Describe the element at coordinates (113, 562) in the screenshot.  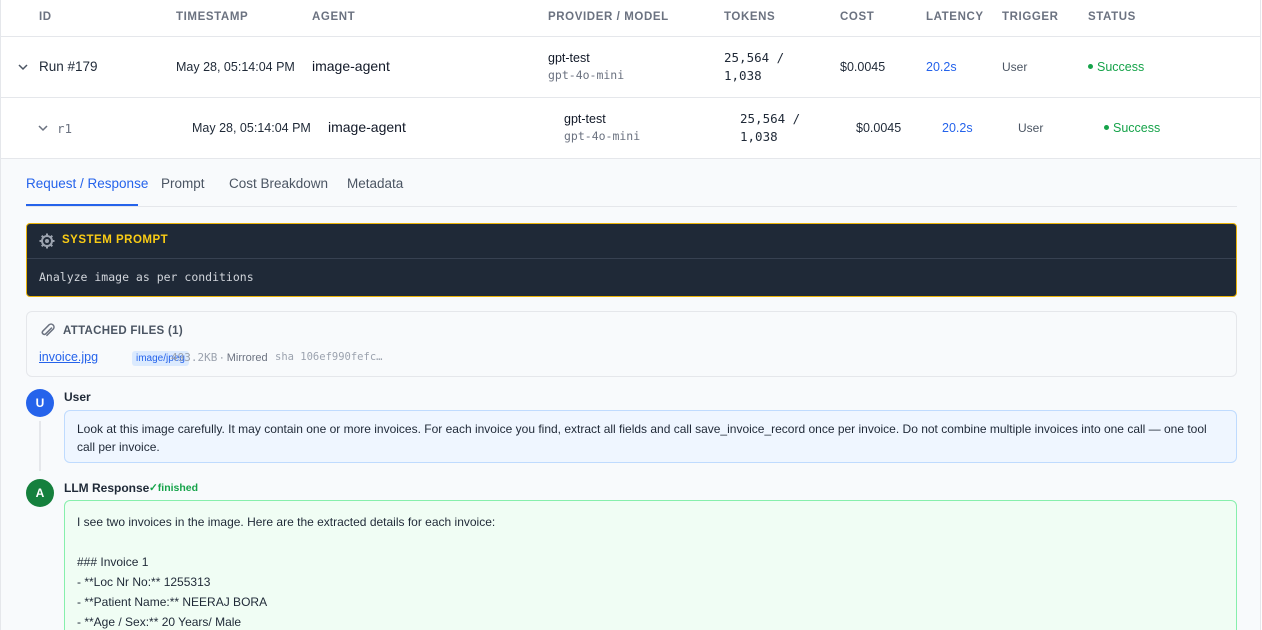
I see `response-line: ### Invoice 1` at that location.